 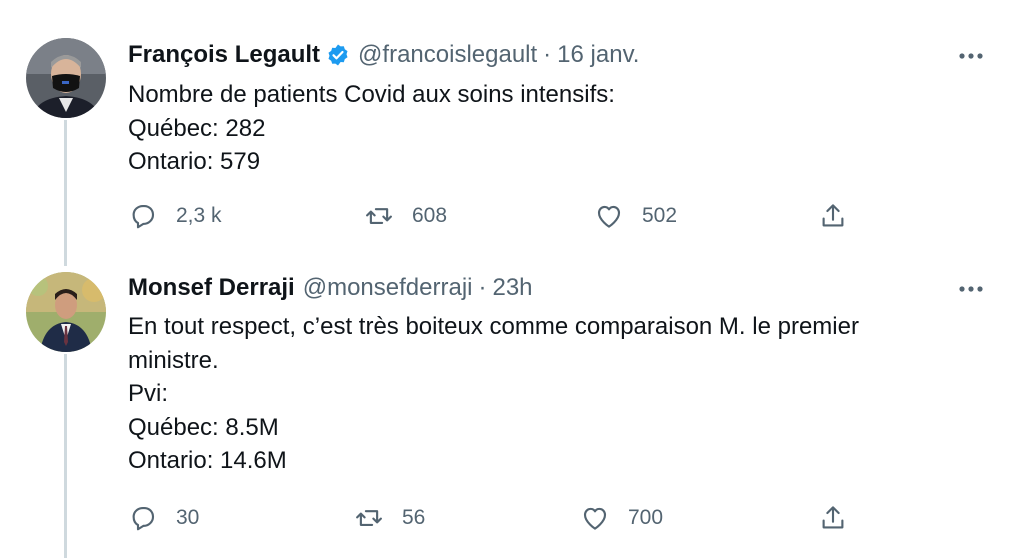 What do you see at coordinates (199, 215) in the screenshot?
I see `reply-count: 2,3 k` at bounding box center [199, 215].